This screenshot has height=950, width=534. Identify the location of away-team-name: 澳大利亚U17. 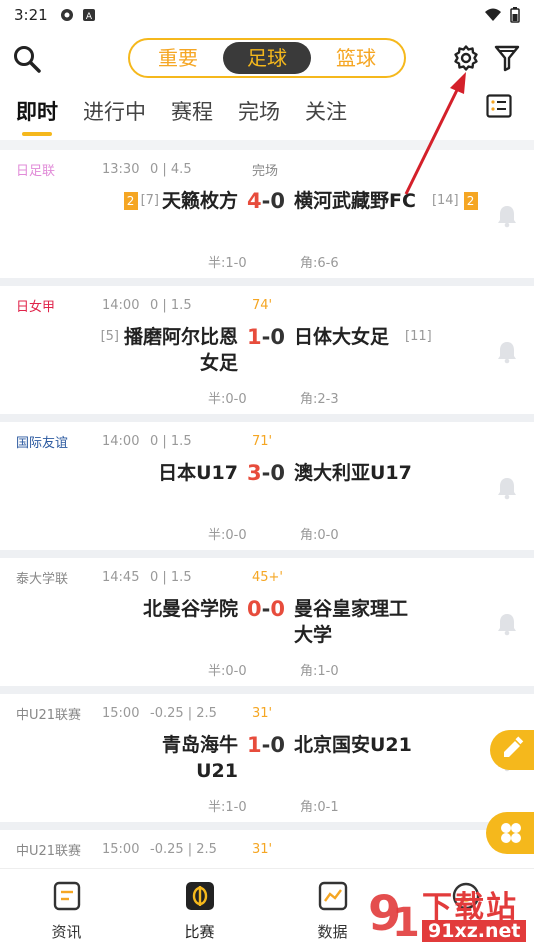
(353, 473).